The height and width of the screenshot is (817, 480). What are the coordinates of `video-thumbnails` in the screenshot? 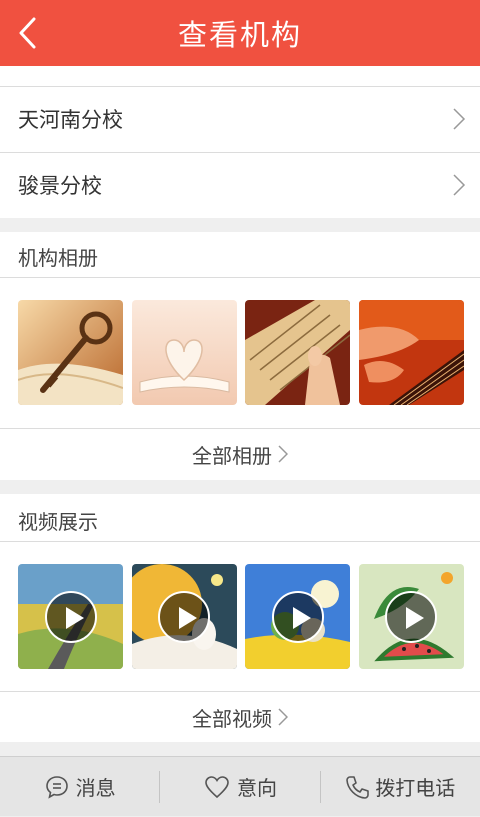 It's located at (241, 616).